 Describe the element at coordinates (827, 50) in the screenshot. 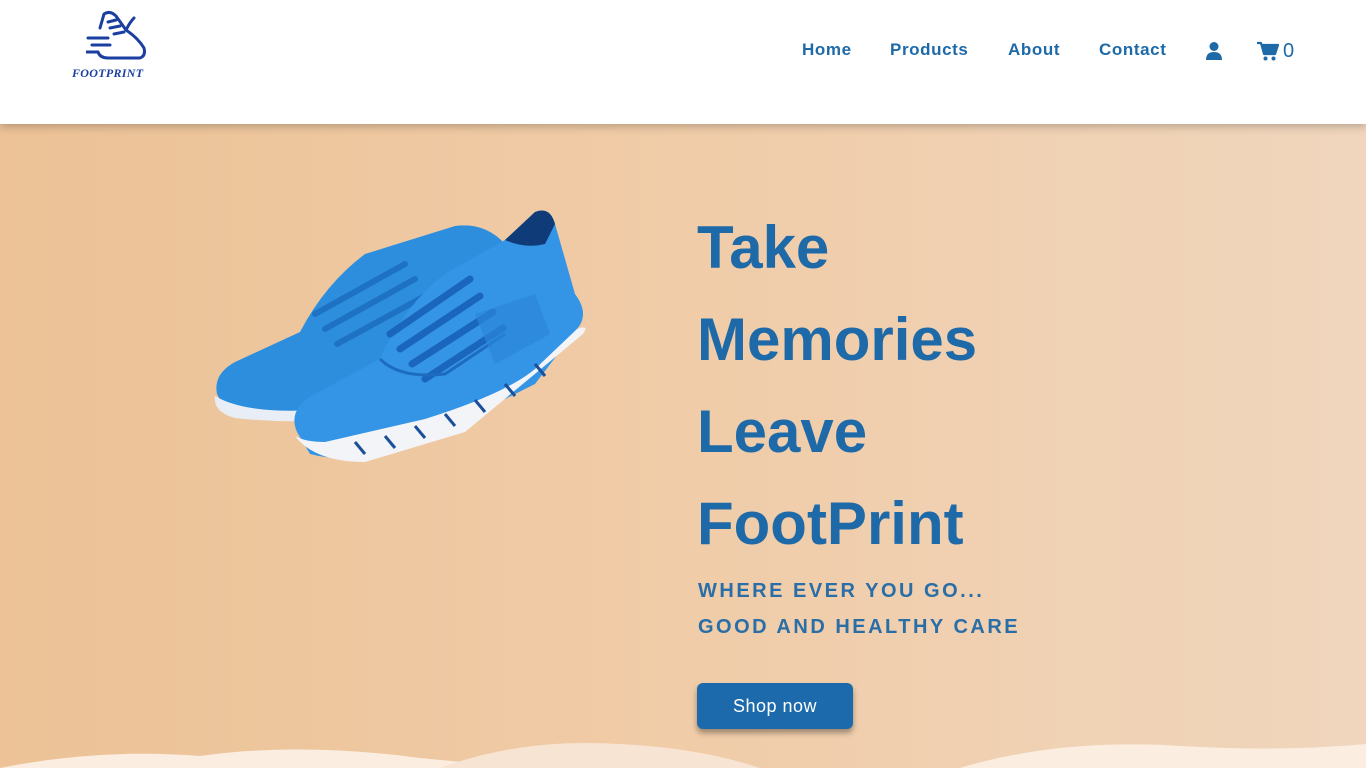

I see `nav-home: Home` at that location.